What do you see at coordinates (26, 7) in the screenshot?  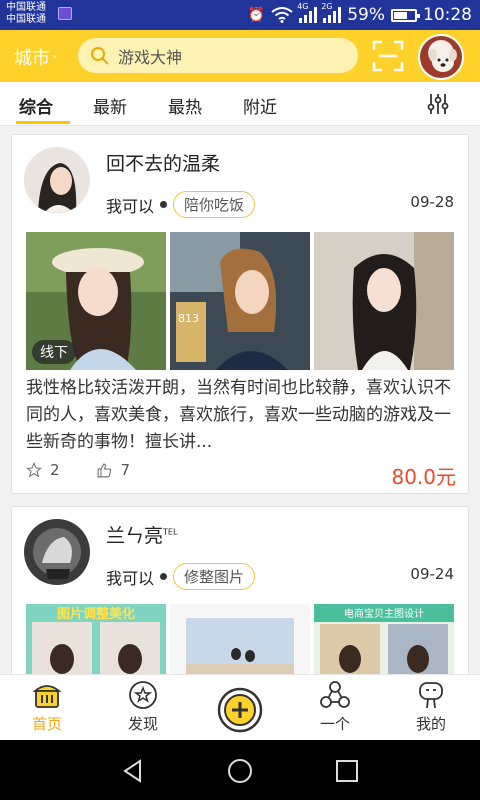 I see `carrier-1: 中国联通` at bounding box center [26, 7].